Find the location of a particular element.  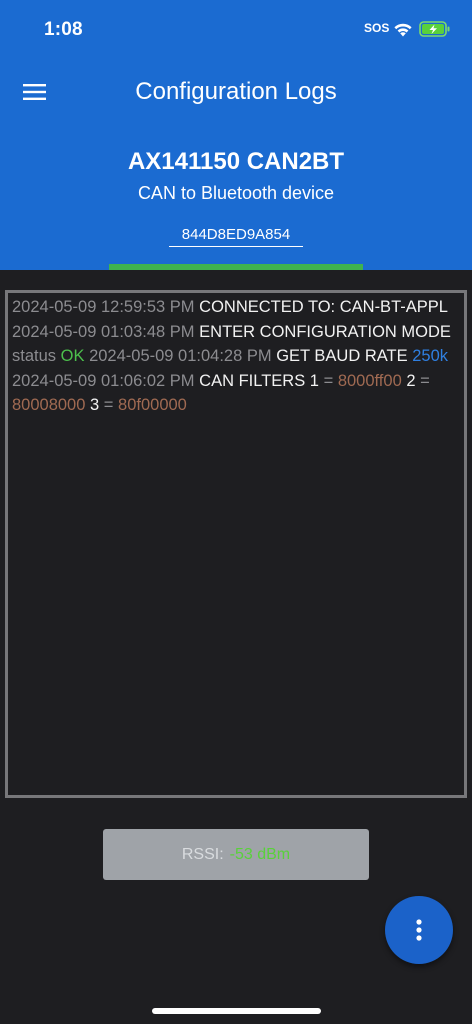

log-label: status is located at coordinates (34, 356).